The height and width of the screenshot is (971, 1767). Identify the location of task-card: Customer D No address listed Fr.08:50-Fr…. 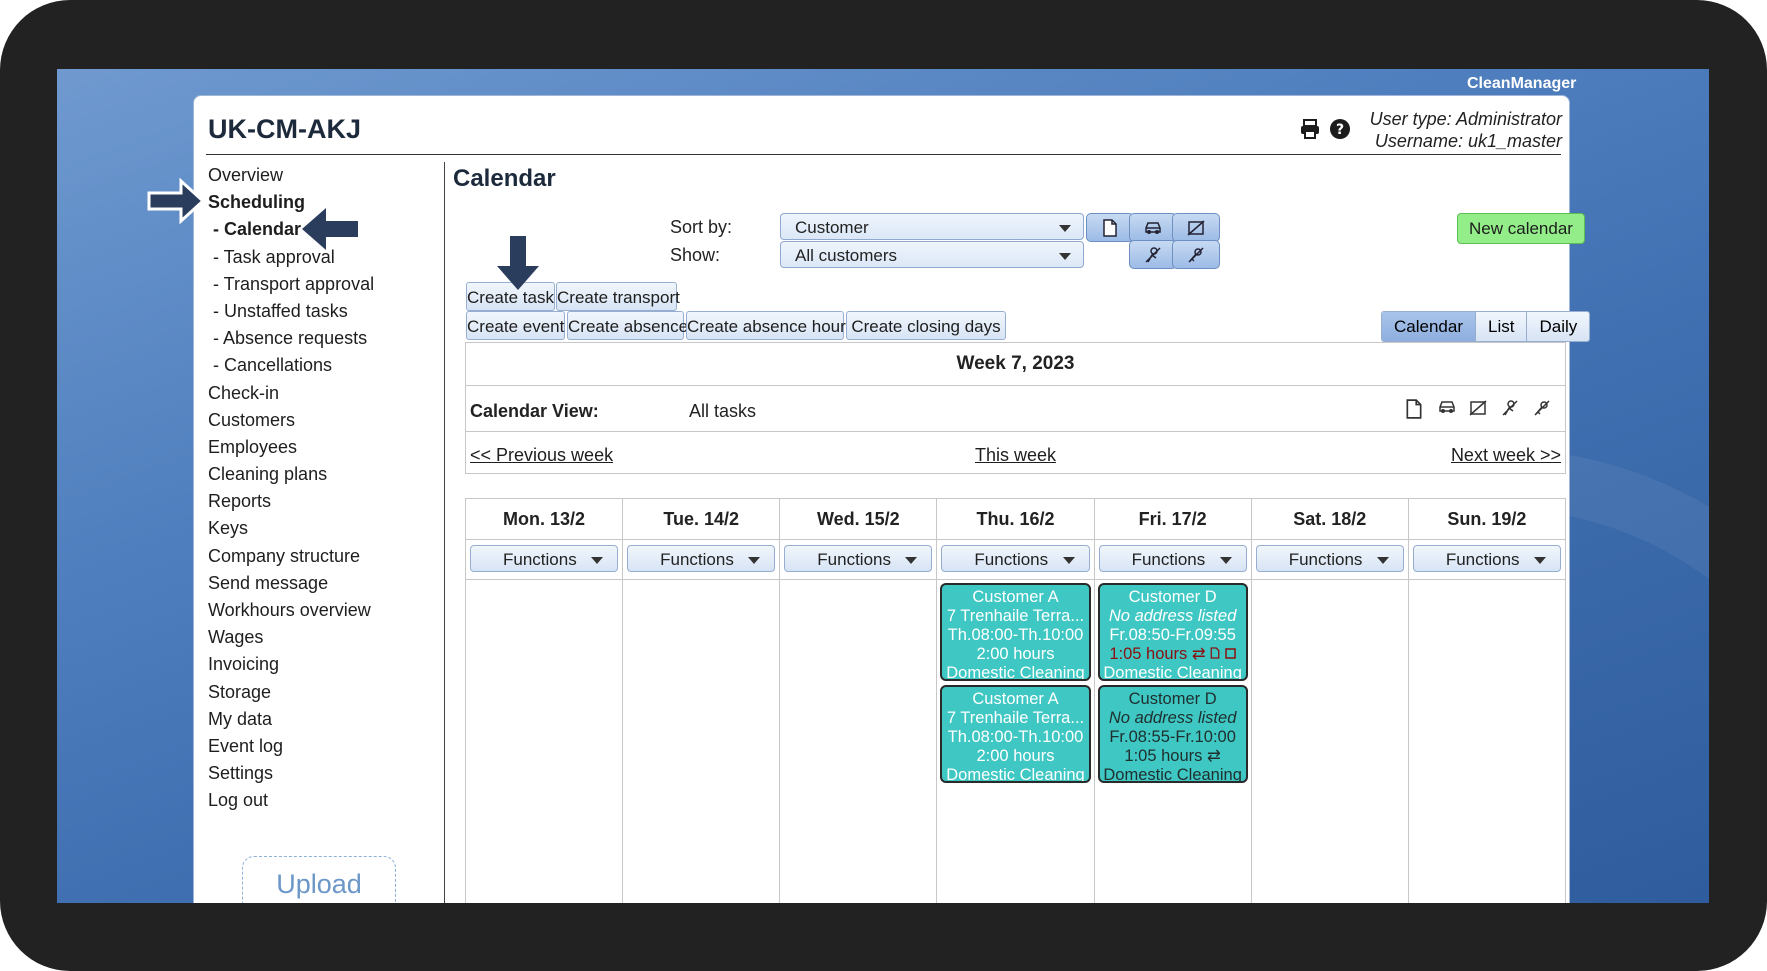
(1172, 632).